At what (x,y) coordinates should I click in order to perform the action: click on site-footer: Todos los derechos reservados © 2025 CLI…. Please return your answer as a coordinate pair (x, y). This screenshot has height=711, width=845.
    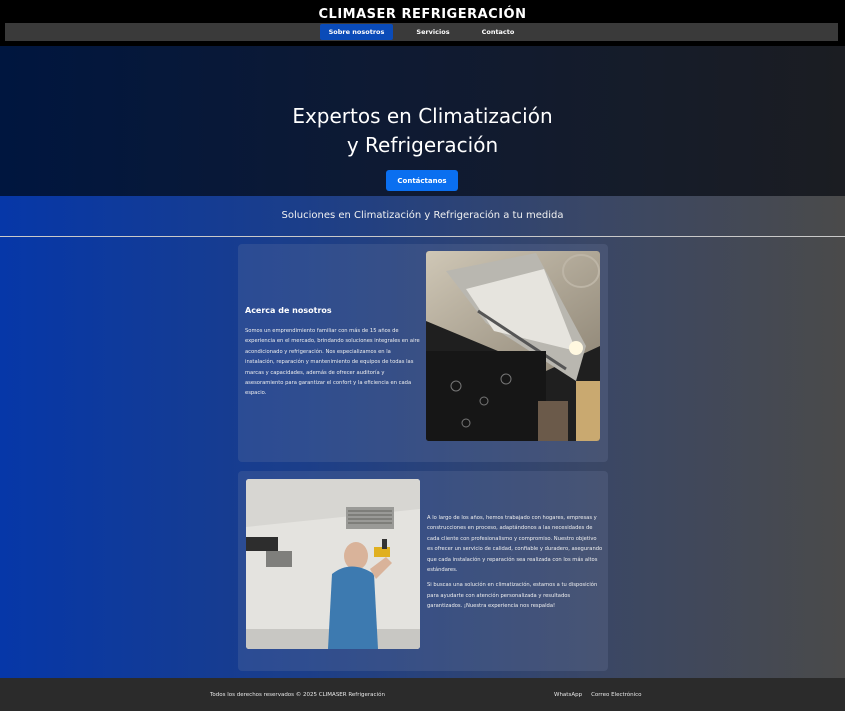
    Looking at the image, I should click on (422, 694).